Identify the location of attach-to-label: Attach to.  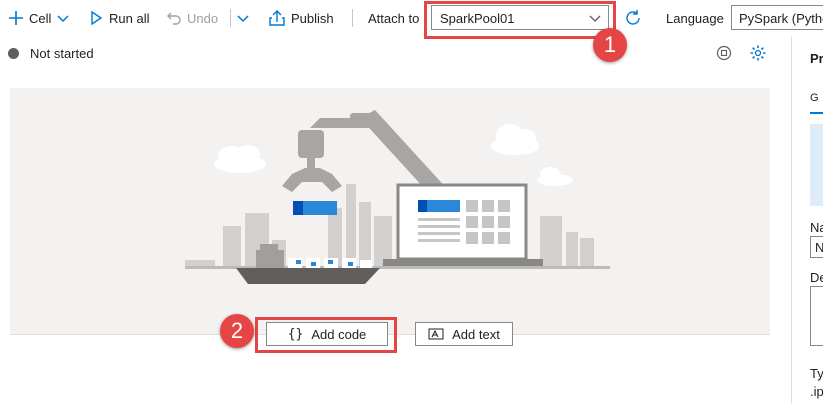
(393, 18).